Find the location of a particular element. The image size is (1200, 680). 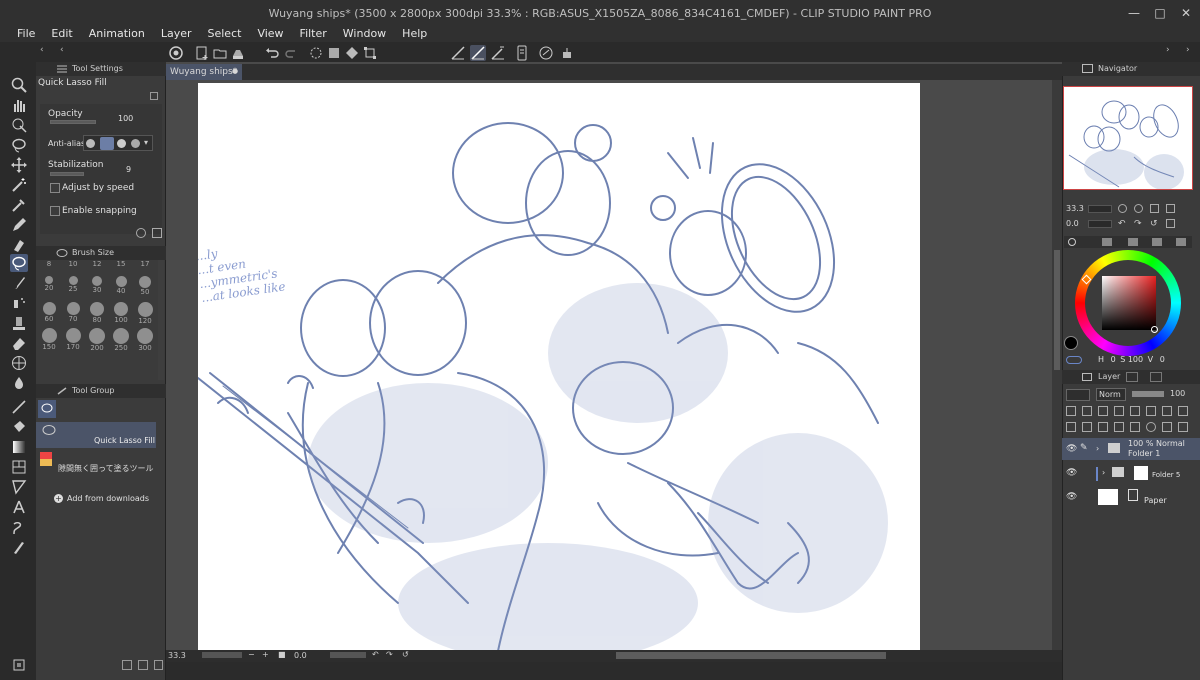

navigator-zoom-out-icon is located at coordinates (1122, 208).